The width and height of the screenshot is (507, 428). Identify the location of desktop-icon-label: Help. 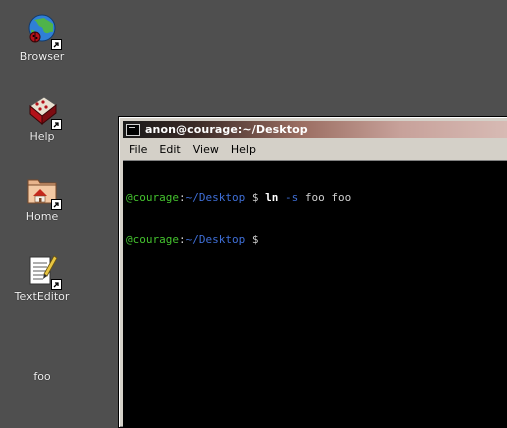
(42, 136).